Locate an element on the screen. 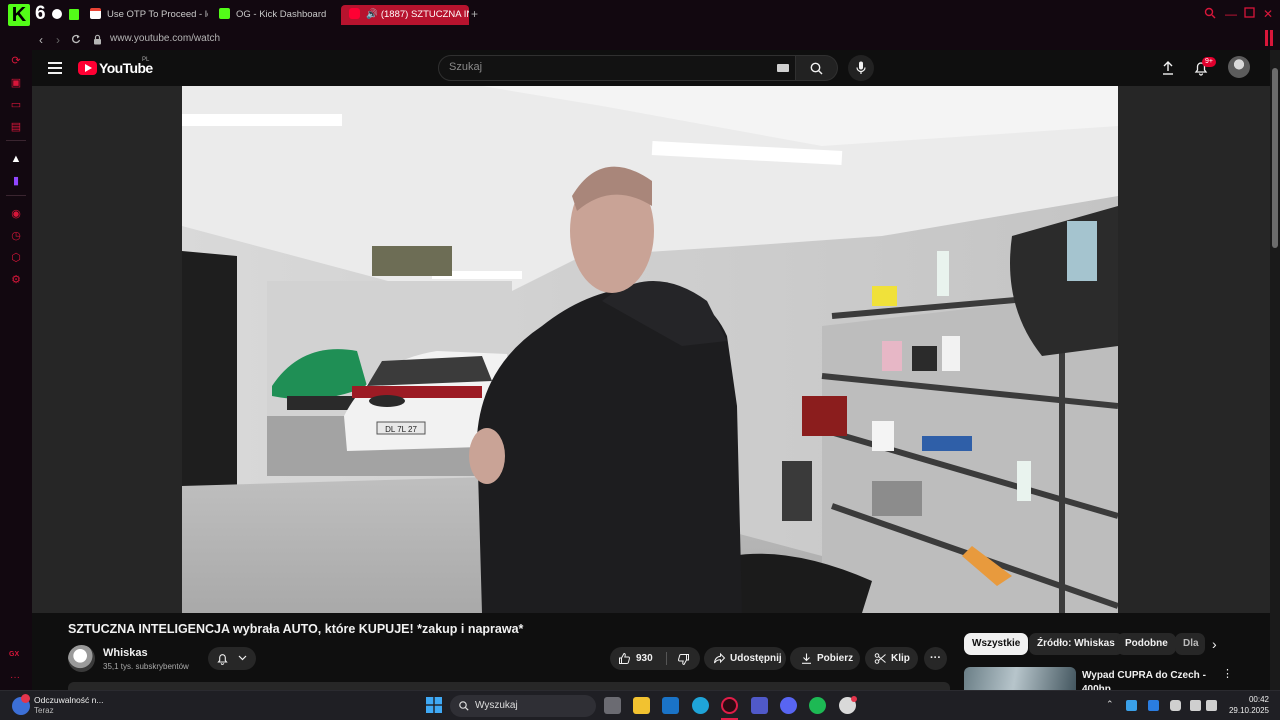 The width and height of the screenshot is (1280, 720). history-icon: ◷ is located at coordinates (16, 236).